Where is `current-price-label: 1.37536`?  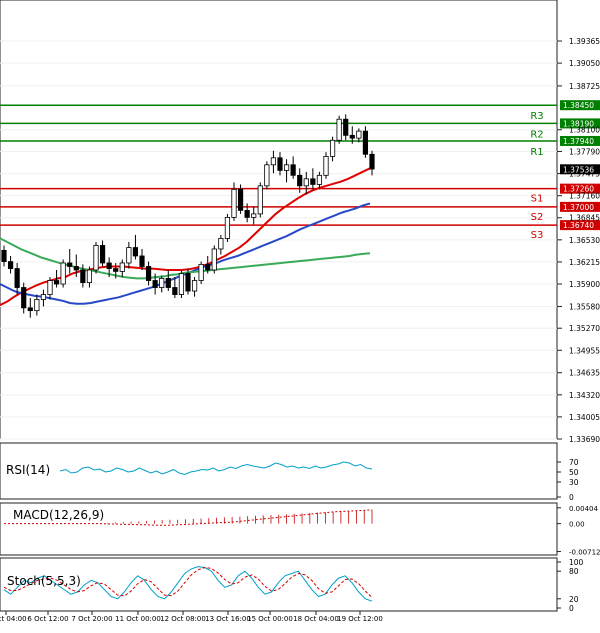 current-price-label: 1.37536 is located at coordinates (578, 169).